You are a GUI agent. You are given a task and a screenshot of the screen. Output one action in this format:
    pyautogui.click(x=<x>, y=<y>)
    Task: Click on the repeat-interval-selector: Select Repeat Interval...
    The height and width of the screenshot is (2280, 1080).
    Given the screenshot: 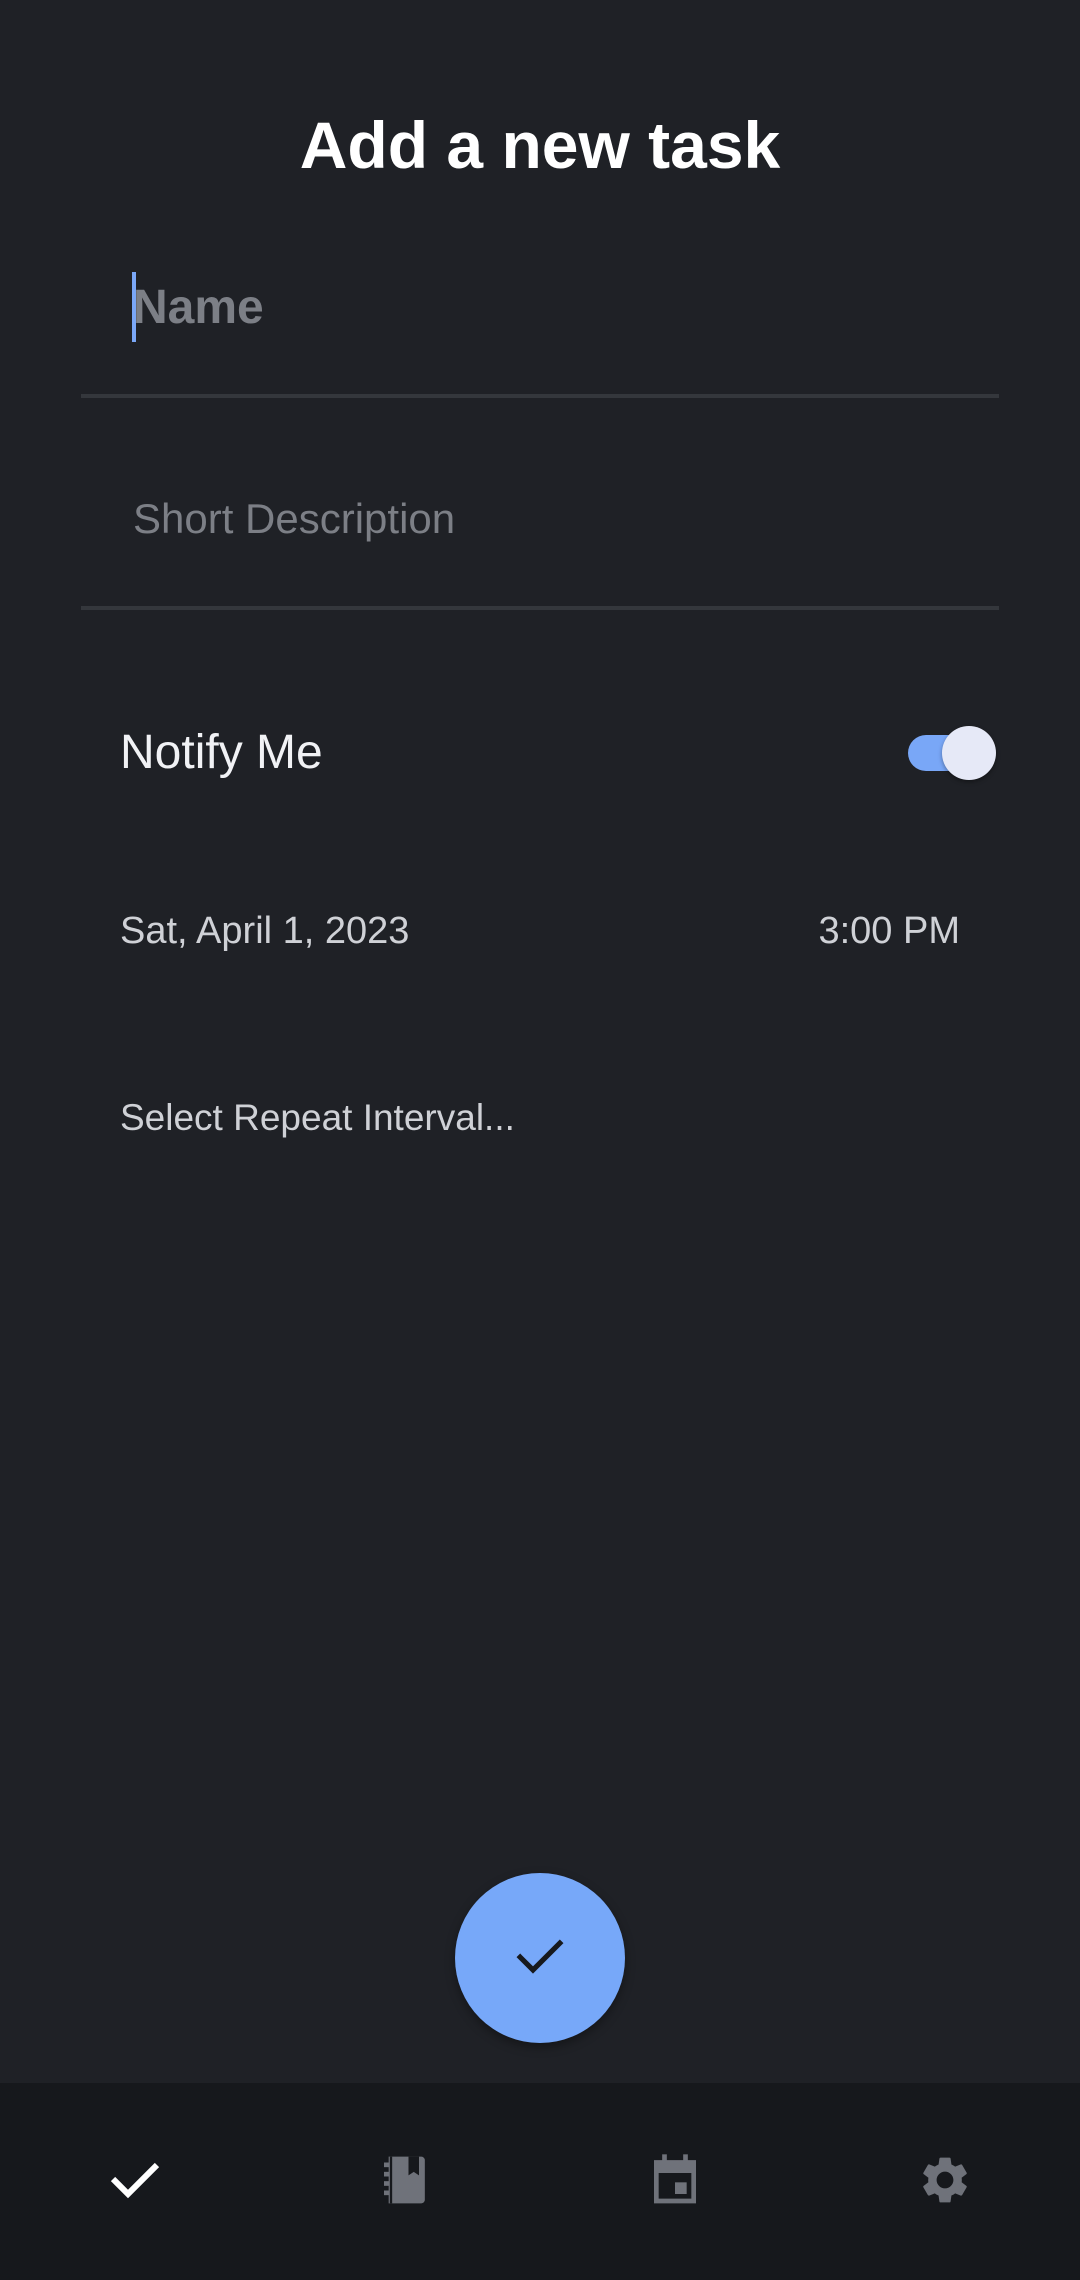 What is the action you would take?
    pyautogui.click(x=317, y=1118)
    